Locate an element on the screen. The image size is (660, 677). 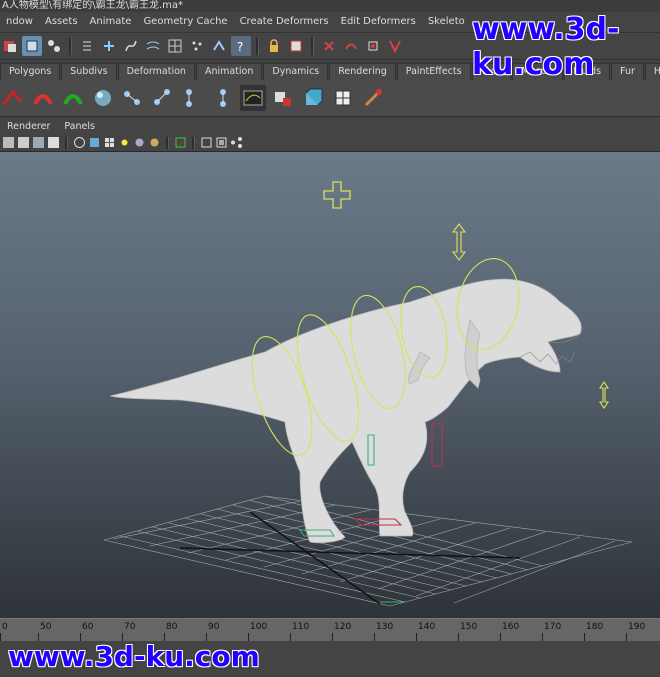
watermark-top: www.3d-ku.com is located at coordinates (546, 47).